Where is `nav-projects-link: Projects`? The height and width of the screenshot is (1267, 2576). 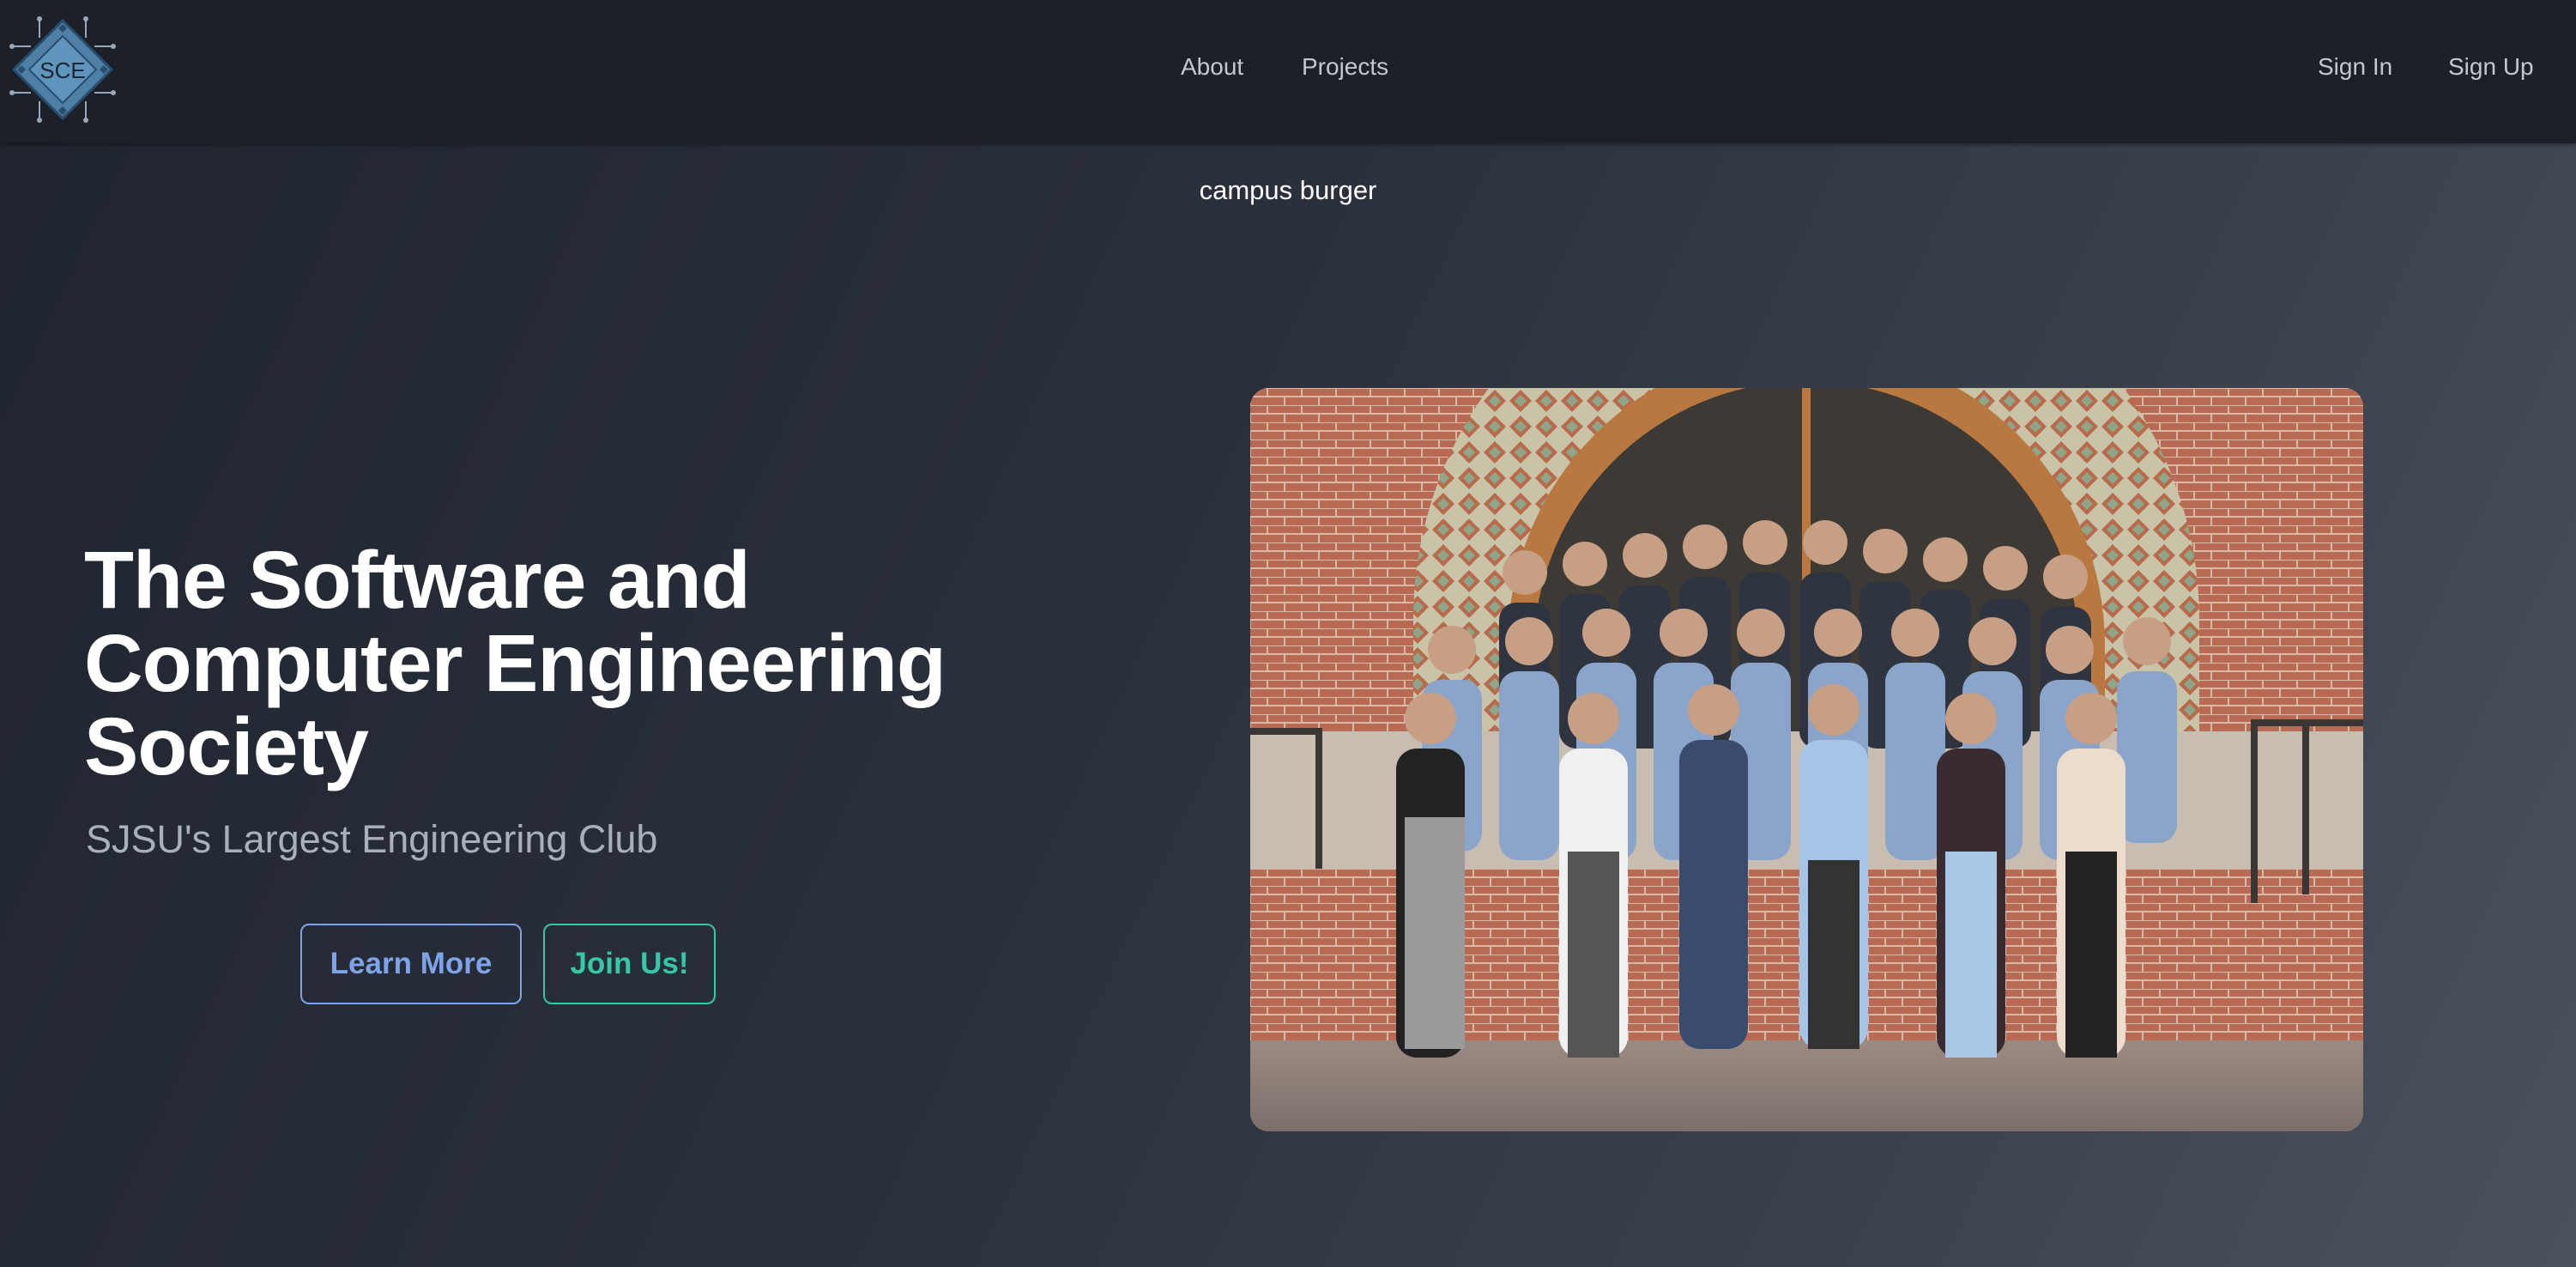
nav-projects-link: Projects is located at coordinates (1345, 67).